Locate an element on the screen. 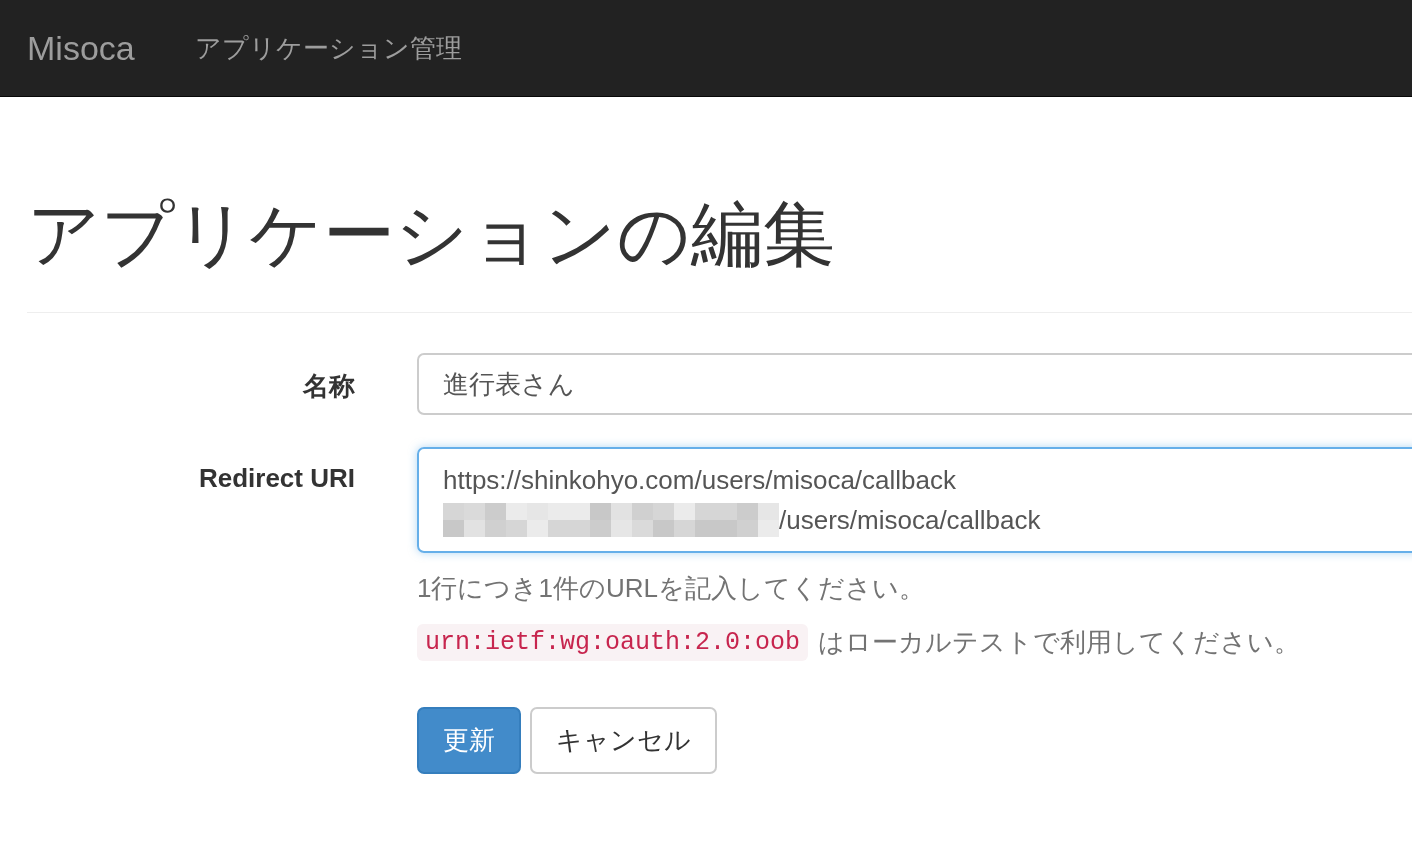  cancel-button: キャンセル is located at coordinates (623, 741).